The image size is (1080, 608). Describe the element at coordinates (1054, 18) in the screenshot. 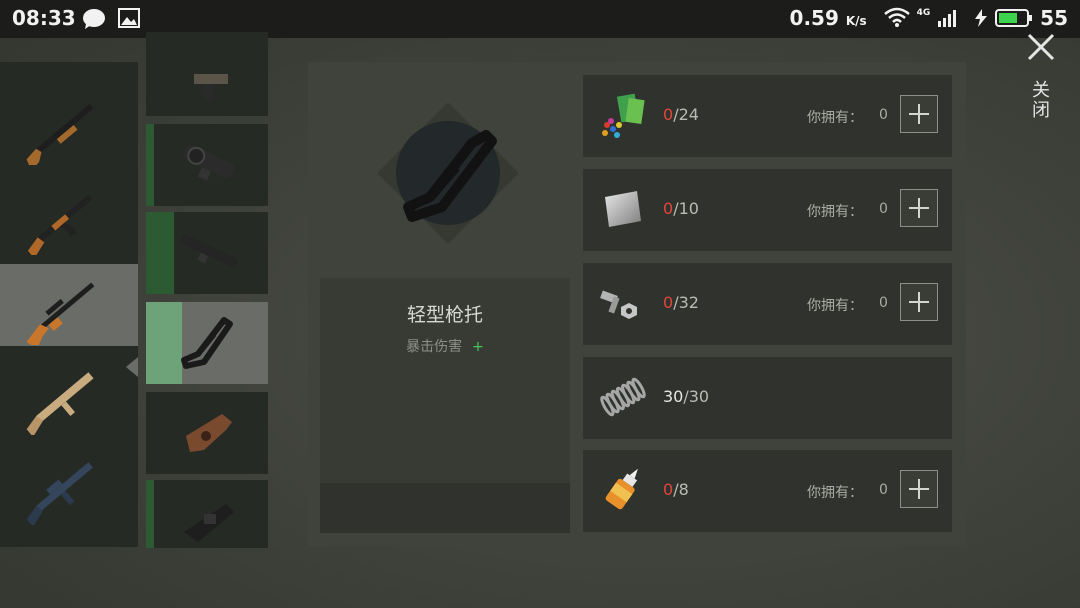

I see `battery-level: 55` at that location.